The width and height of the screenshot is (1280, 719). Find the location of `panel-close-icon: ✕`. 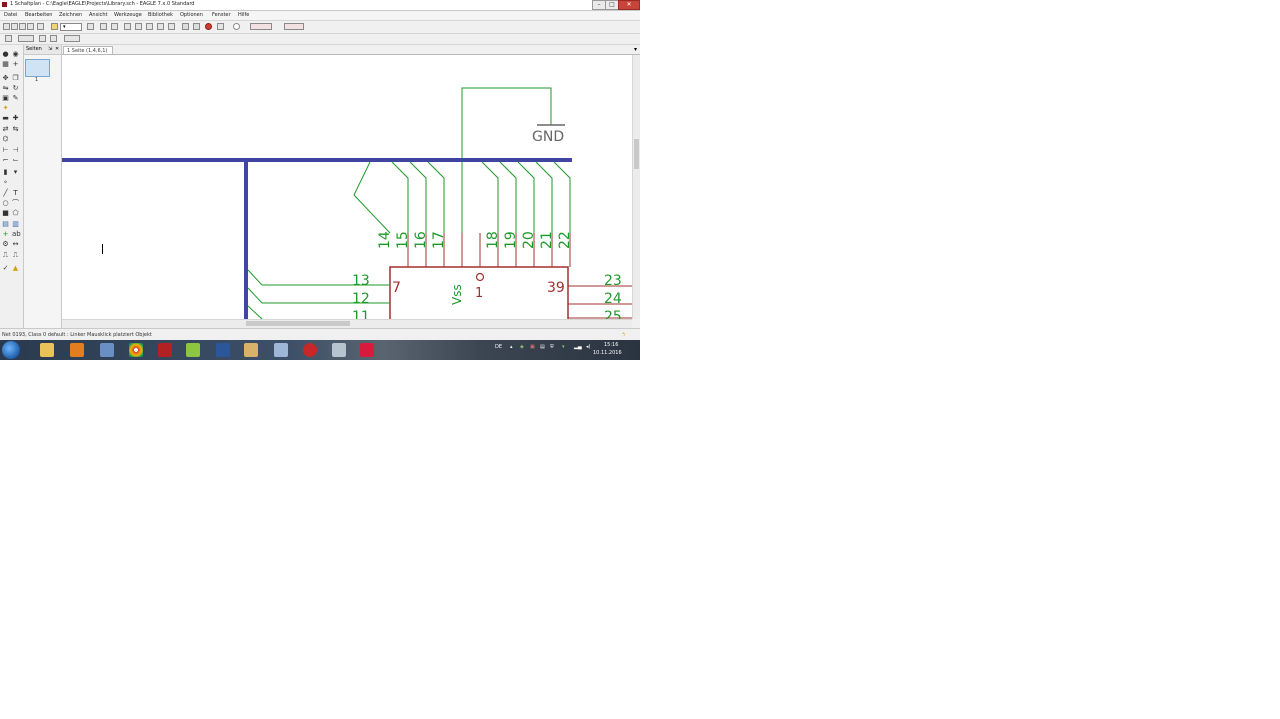

panel-close-icon: ✕ is located at coordinates (57, 49).